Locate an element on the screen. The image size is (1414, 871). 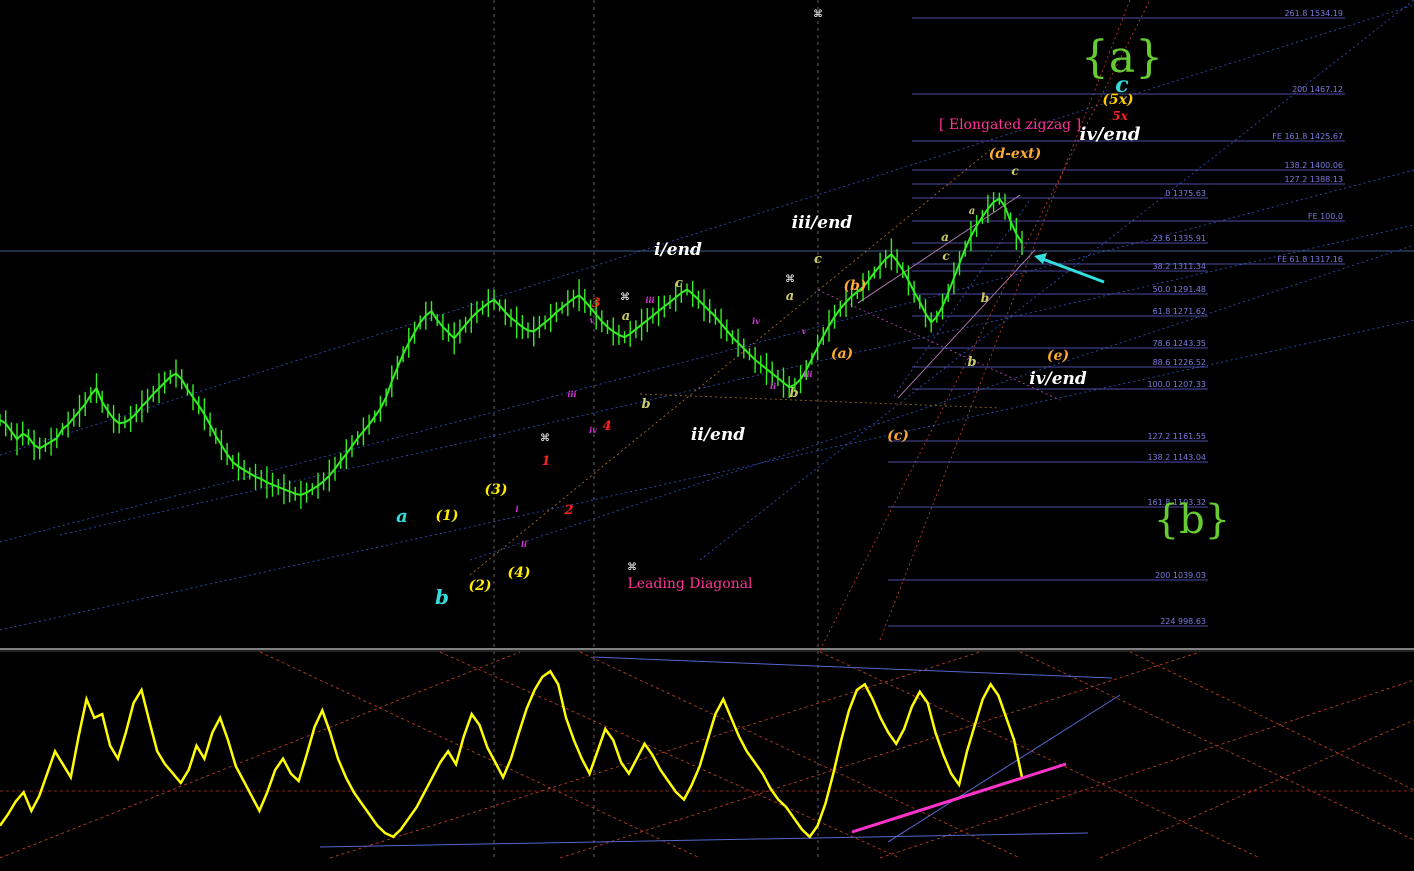
fib-label: FE 61.8 1317.16 is located at coordinates (1310, 259).